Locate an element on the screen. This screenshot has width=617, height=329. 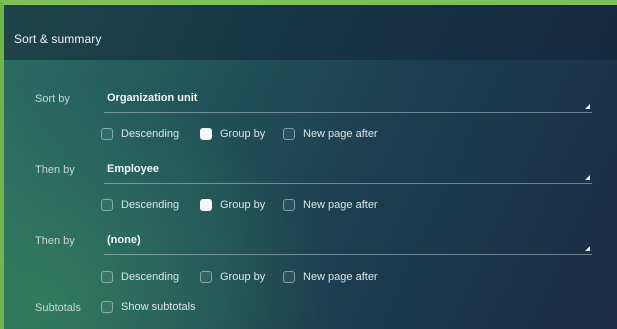
show-subtotals-label: Show subtotals is located at coordinates (158, 307).